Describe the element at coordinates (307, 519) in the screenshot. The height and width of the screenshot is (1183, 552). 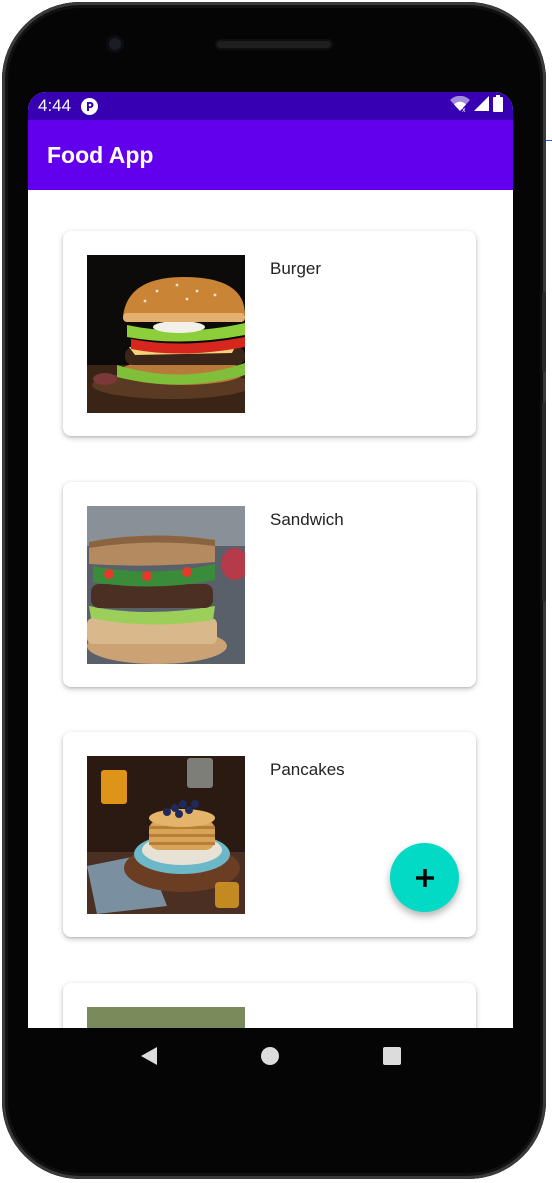
I see `food-name: Sandwich` at that location.